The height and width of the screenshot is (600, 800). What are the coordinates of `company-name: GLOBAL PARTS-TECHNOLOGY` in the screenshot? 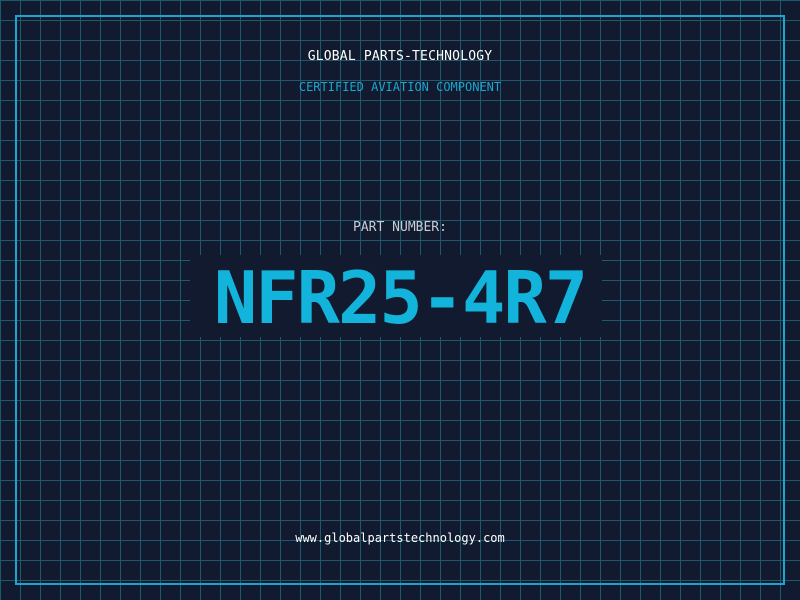 It's located at (400, 56).